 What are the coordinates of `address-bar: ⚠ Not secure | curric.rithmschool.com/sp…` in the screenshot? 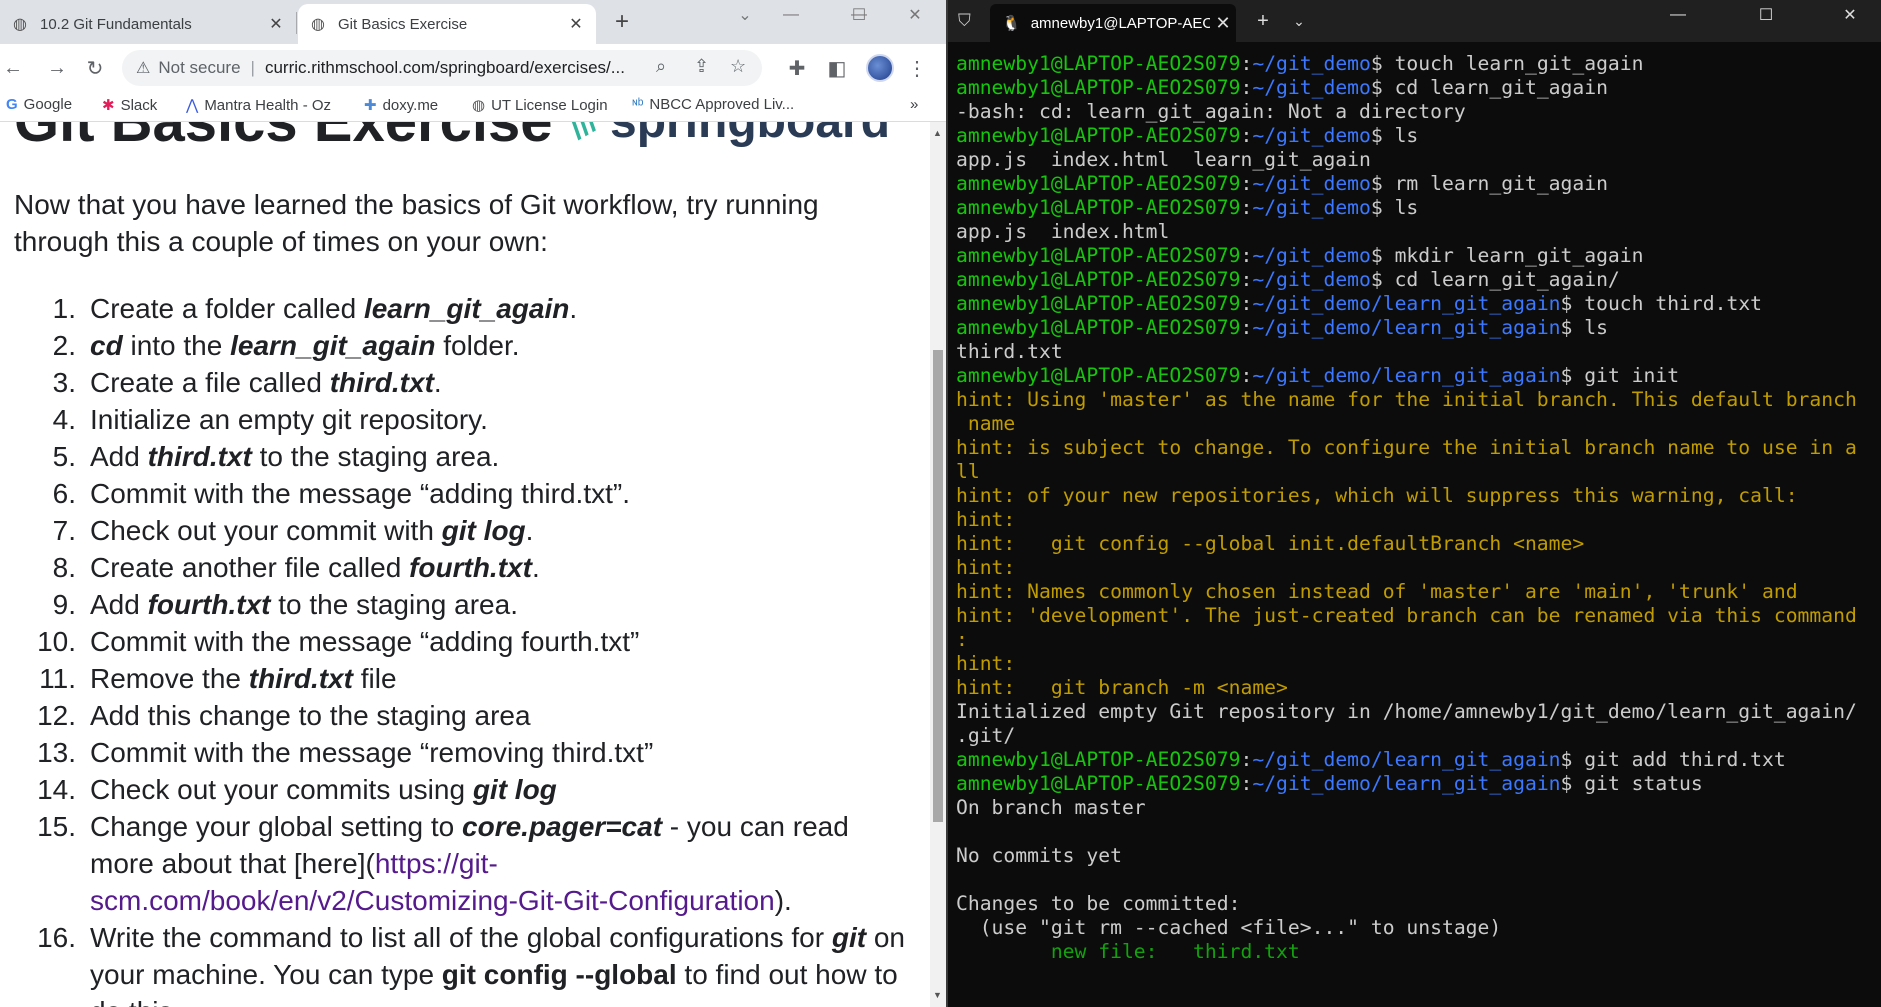 It's located at (442, 68).